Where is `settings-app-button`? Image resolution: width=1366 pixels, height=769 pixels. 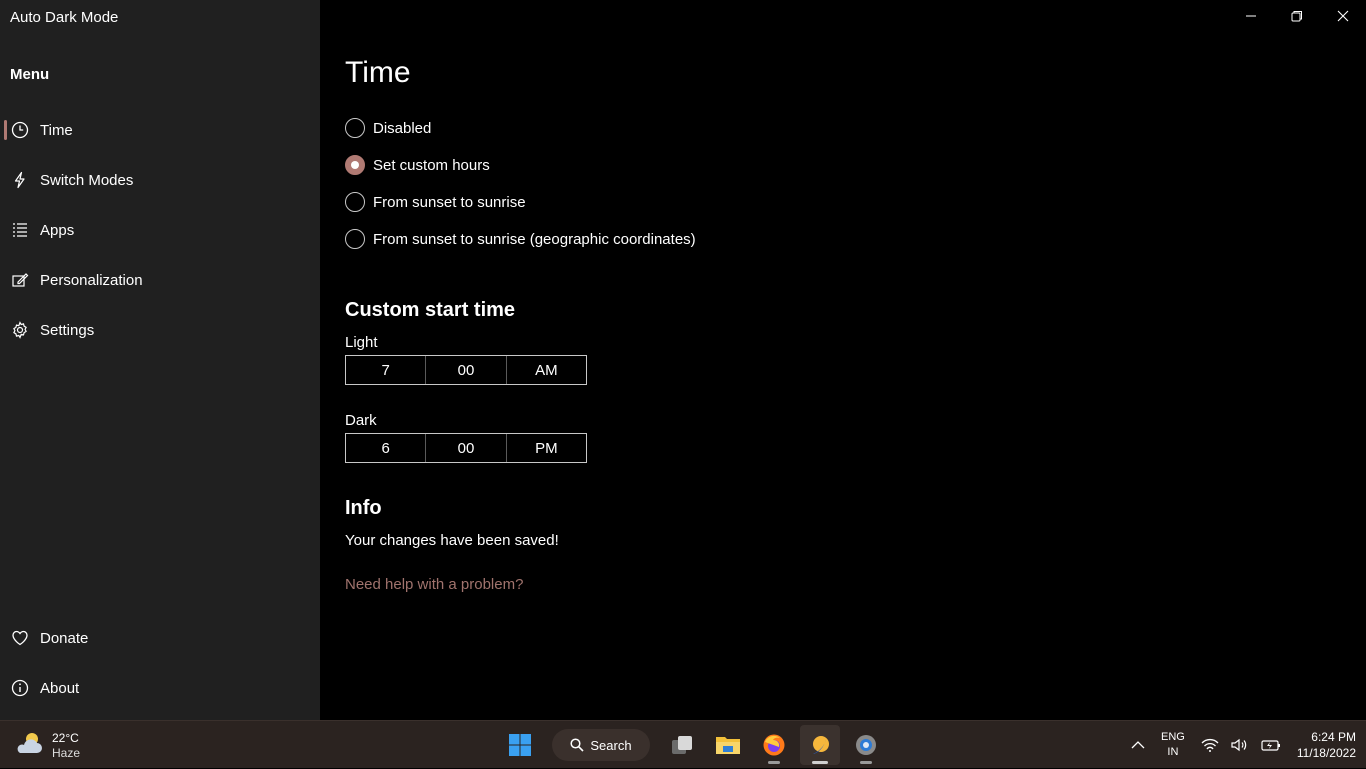
settings-app-button is located at coordinates (866, 745).